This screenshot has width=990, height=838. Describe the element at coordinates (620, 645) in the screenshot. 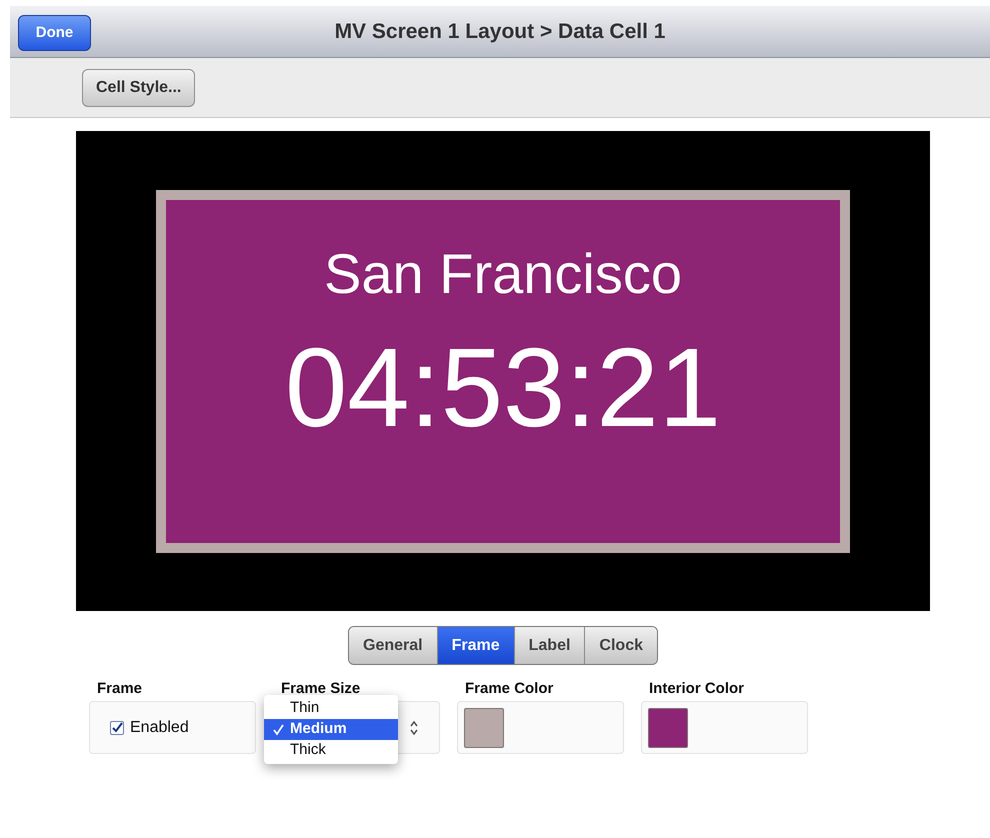

I see `tab: Clock` at that location.